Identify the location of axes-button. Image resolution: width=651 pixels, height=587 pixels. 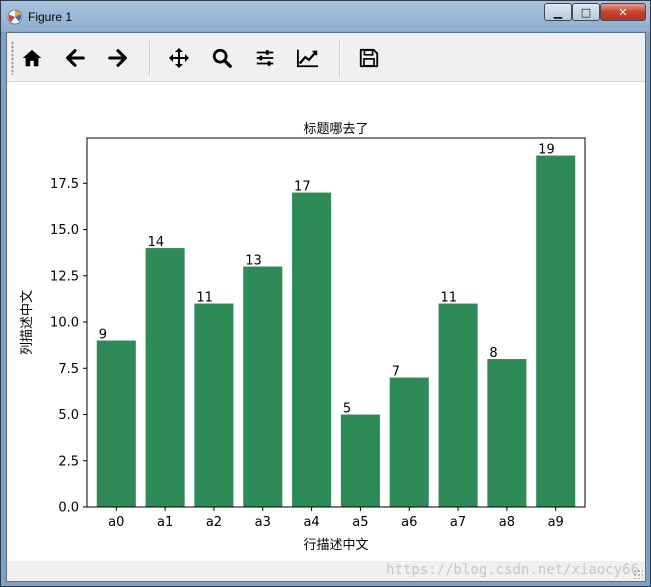
(308, 58).